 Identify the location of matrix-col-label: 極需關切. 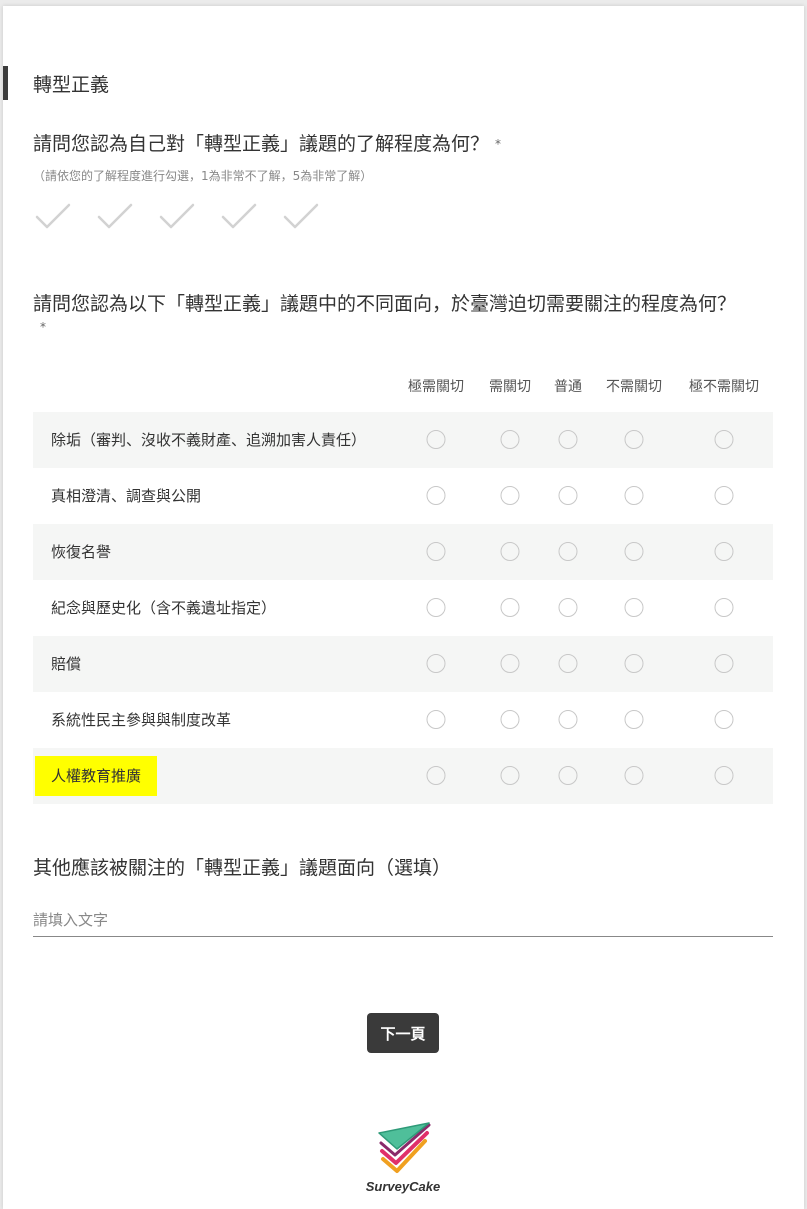
(436, 387).